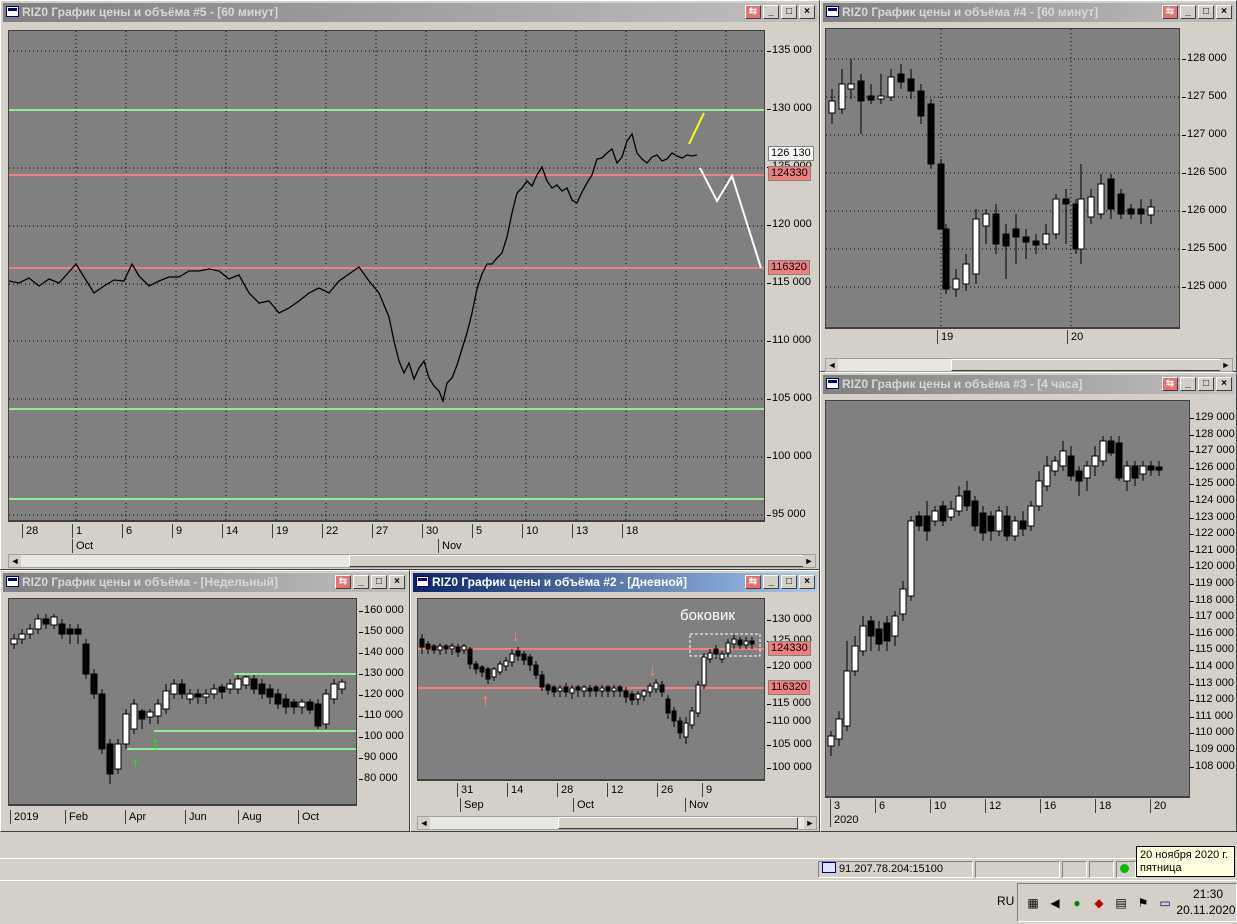 The image size is (1237, 924). What do you see at coordinates (1002, 343) in the screenshot?
I see `chart4-x-axis: 19 20` at bounding box center [1002, 343].